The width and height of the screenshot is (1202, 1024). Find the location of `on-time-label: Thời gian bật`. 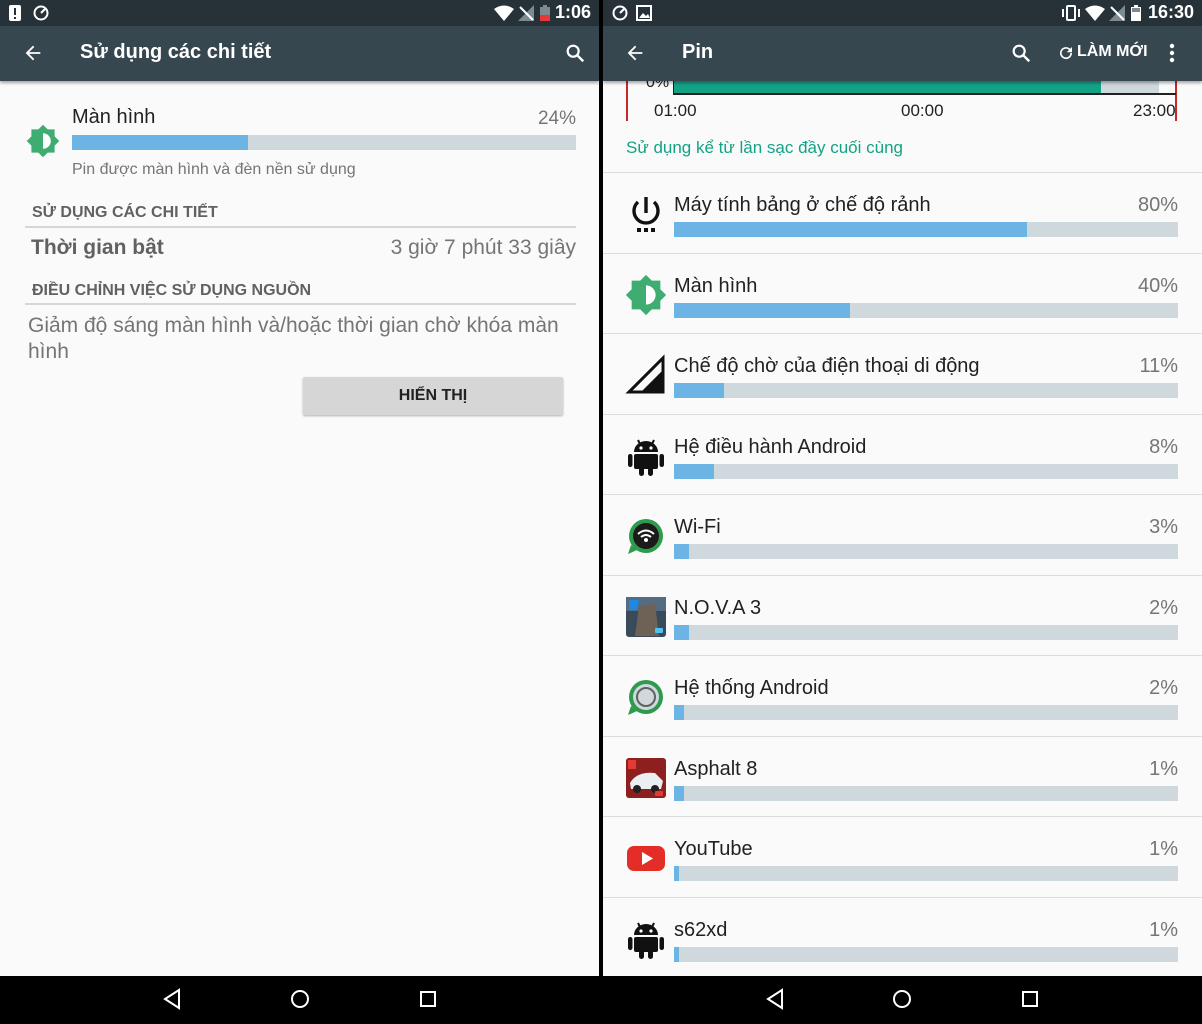

on-time-label: Thời gian bật is located at coordinates (97, 247).